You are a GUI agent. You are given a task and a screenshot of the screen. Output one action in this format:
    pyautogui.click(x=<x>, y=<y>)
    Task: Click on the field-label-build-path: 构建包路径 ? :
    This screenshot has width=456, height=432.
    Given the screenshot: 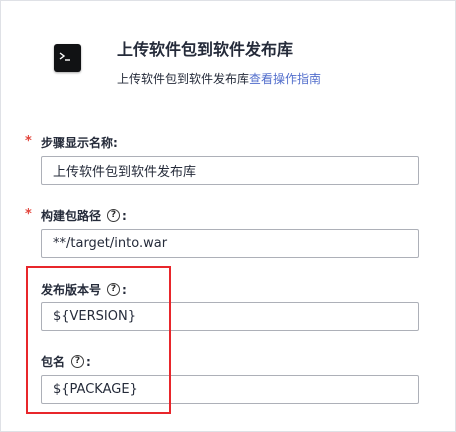 What is the action you would take?
    pyautogui.click(x=84, y=215)
    